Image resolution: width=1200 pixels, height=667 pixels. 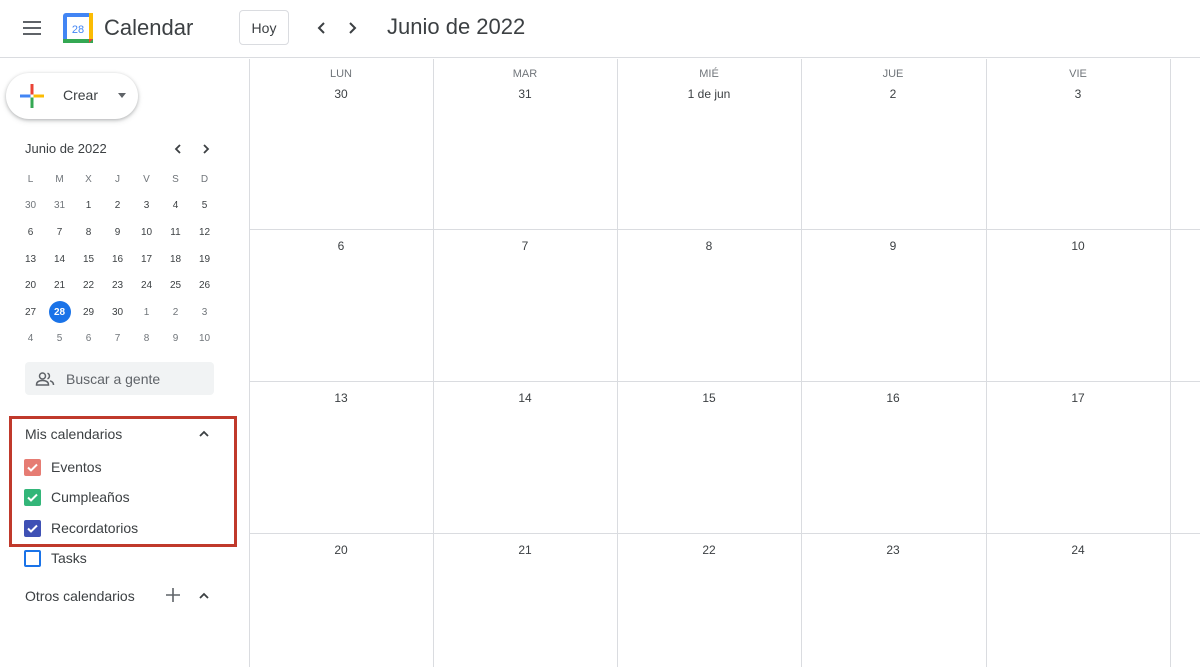 I want to click on create-button-label: Crear, so click(x=81, y=95).